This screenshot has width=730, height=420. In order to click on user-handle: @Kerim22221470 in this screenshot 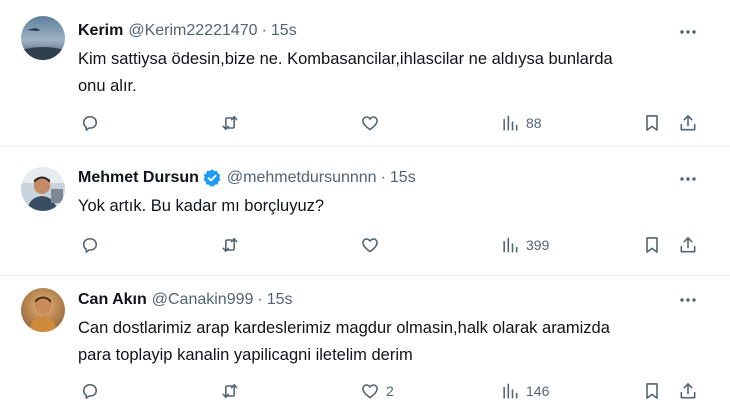, I will do `click(192, 31)`.